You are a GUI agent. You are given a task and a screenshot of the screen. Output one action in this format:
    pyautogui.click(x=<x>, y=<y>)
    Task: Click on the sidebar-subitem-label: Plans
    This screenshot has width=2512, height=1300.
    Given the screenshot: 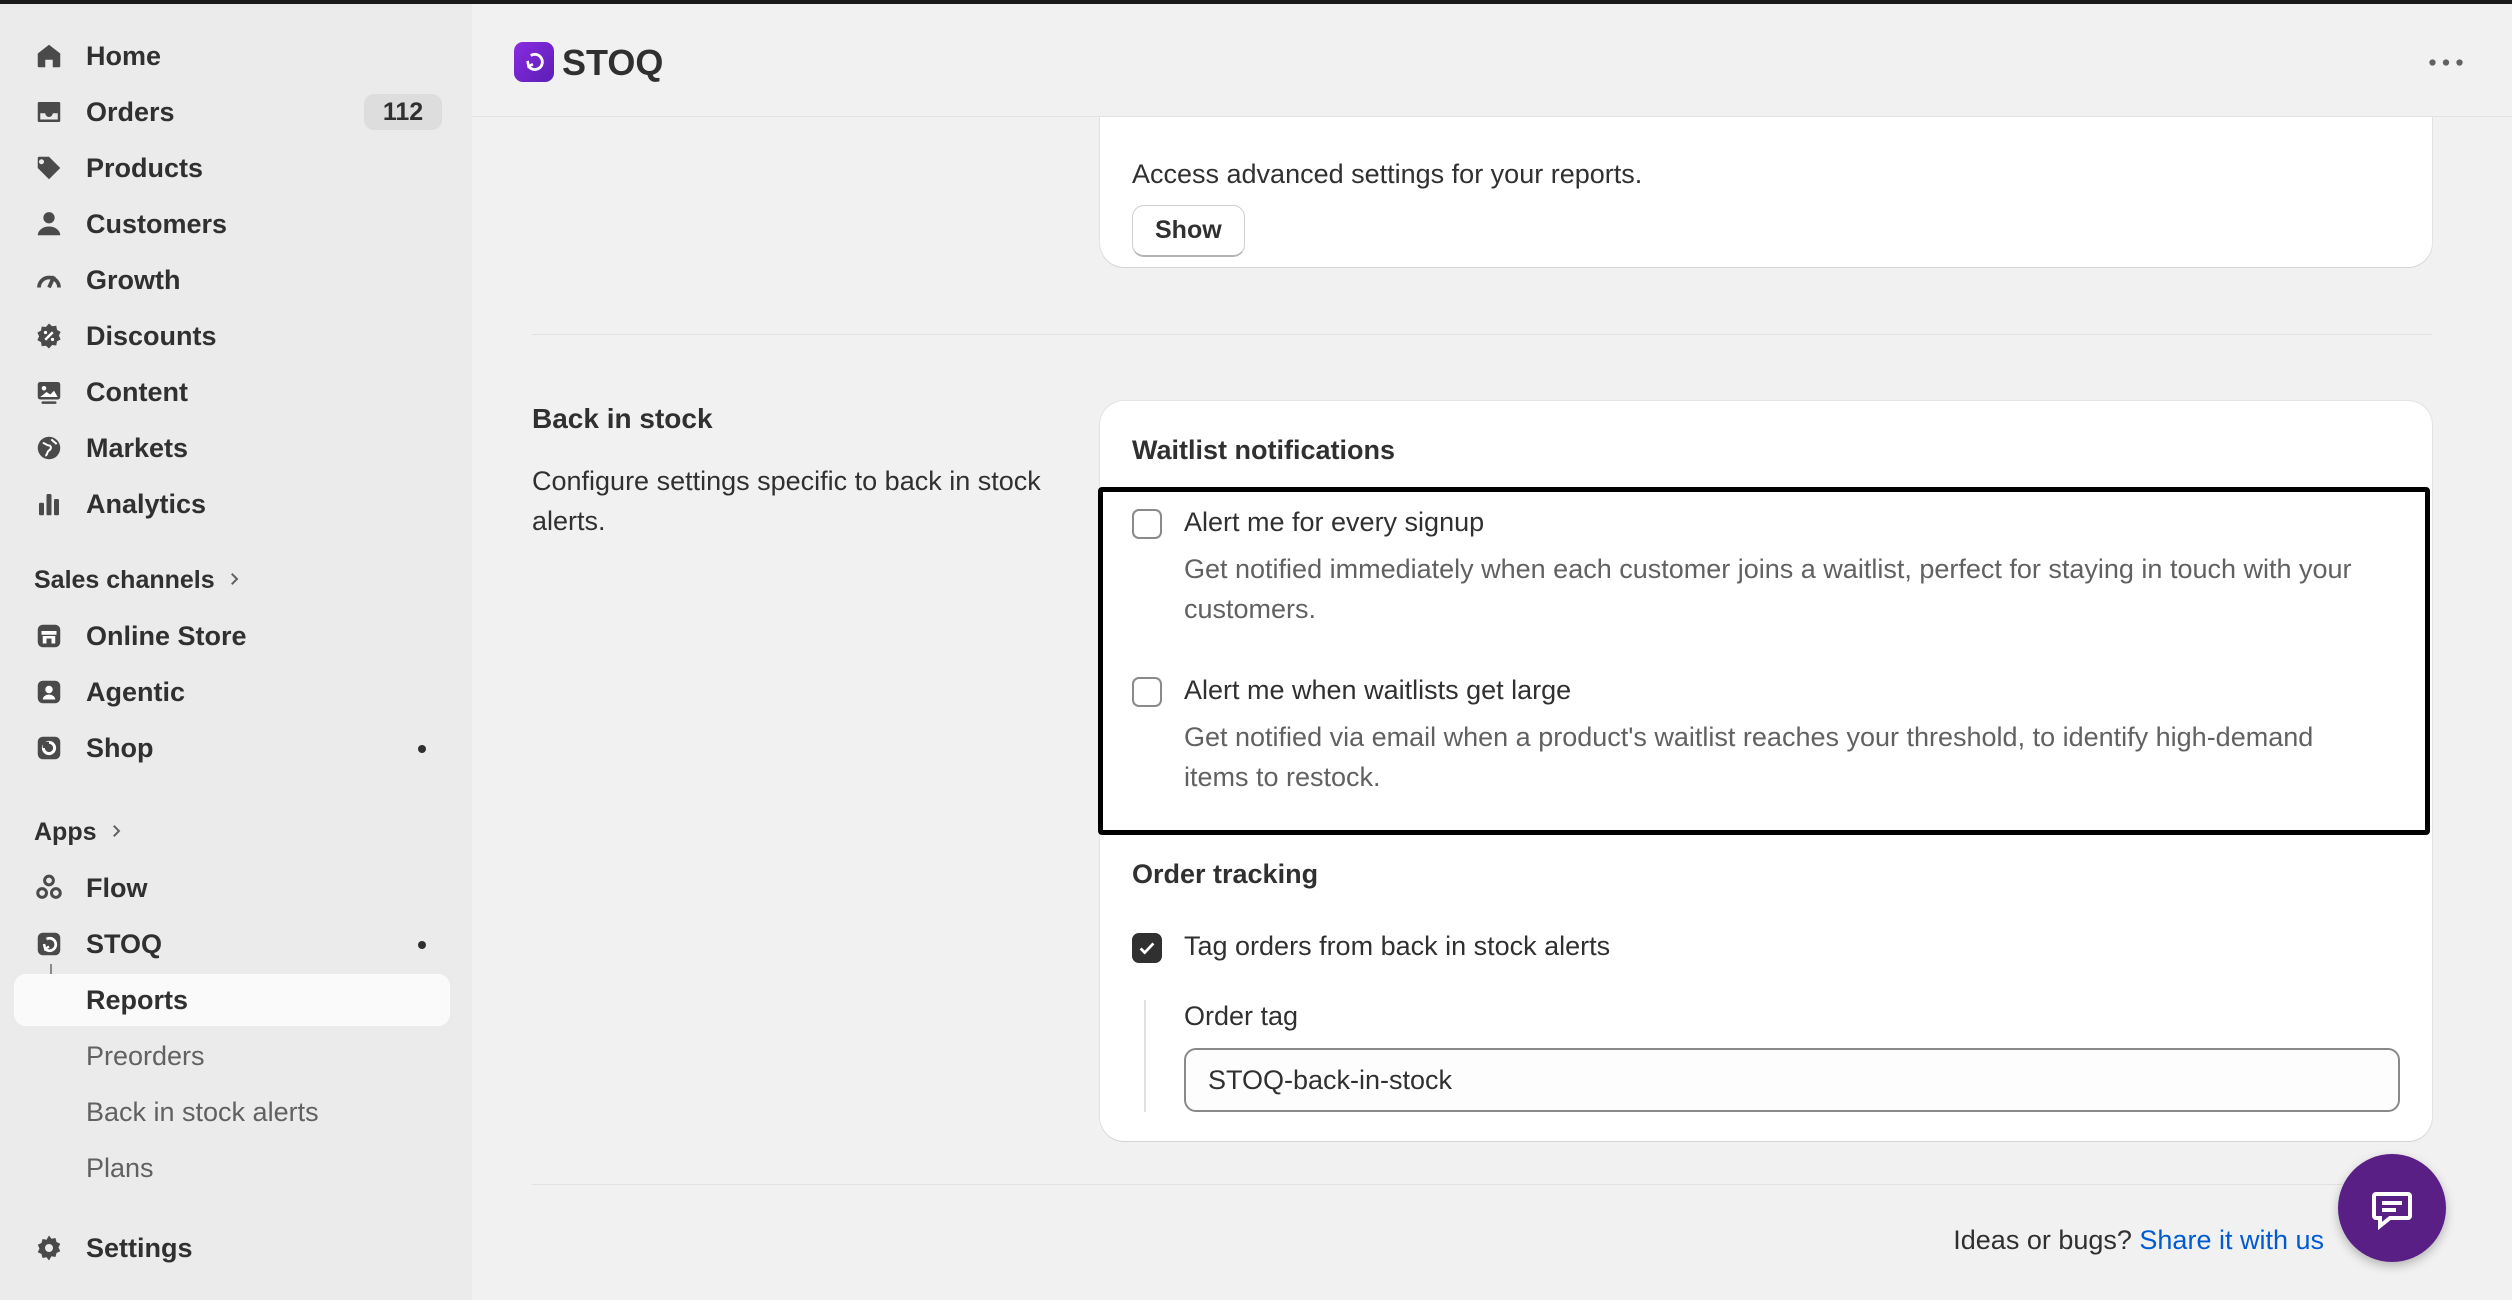 What is the action you would take?
    pyautogui.click(x=120, y=1167)
    